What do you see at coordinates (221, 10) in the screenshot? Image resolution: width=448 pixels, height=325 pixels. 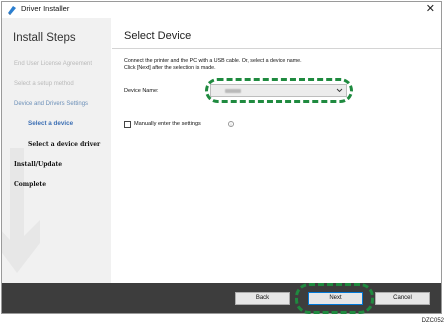 I see `title-bar: Driver Installer ✕` at bounding box center [221, 10].